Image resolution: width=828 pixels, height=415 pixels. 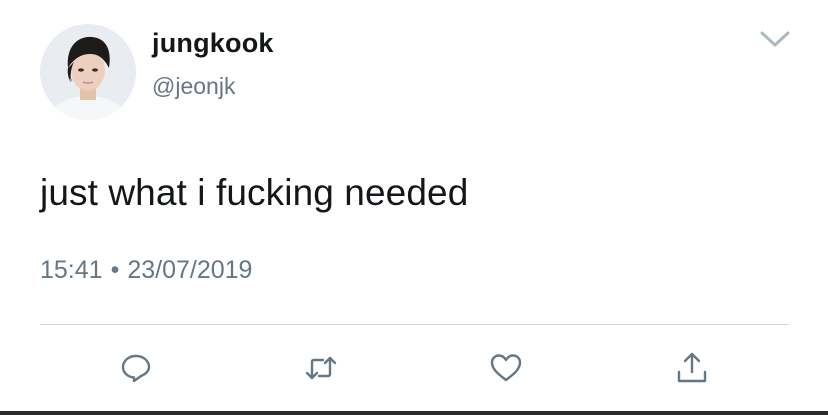 I want to click on share-icon, so click(x=692, y=368).